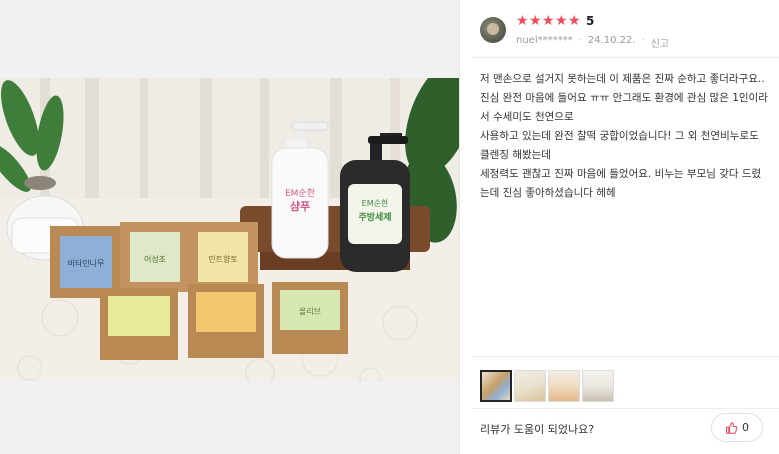 This screenshot has width=779, height=454. Describe the element at coordinates (547, 386) in the screenshot. I see `thumbnail-strip` at that location.